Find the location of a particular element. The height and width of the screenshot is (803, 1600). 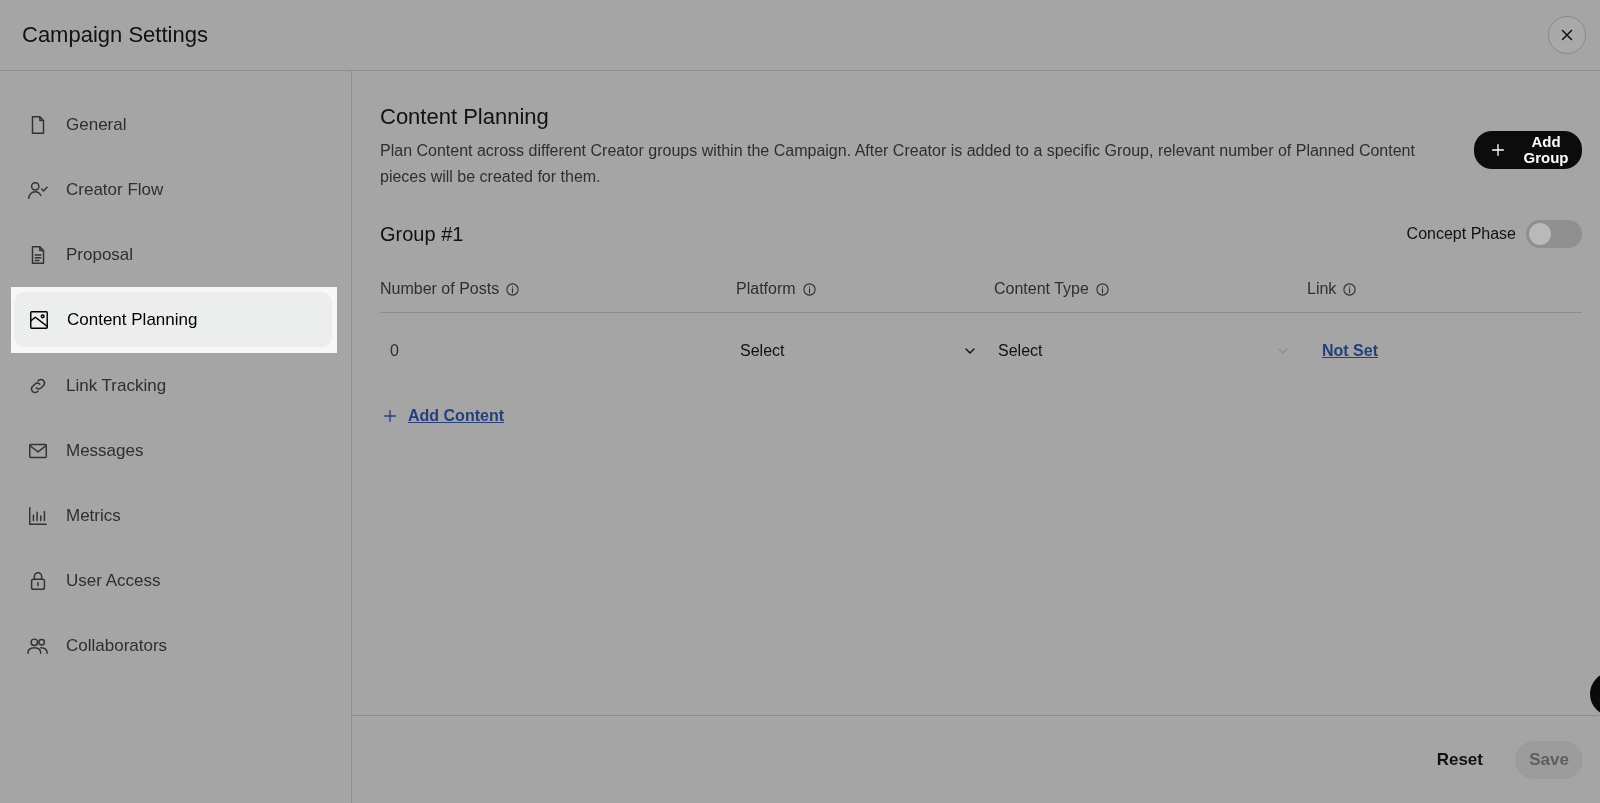

platform-select: Select is located at coordinates (860, 351).